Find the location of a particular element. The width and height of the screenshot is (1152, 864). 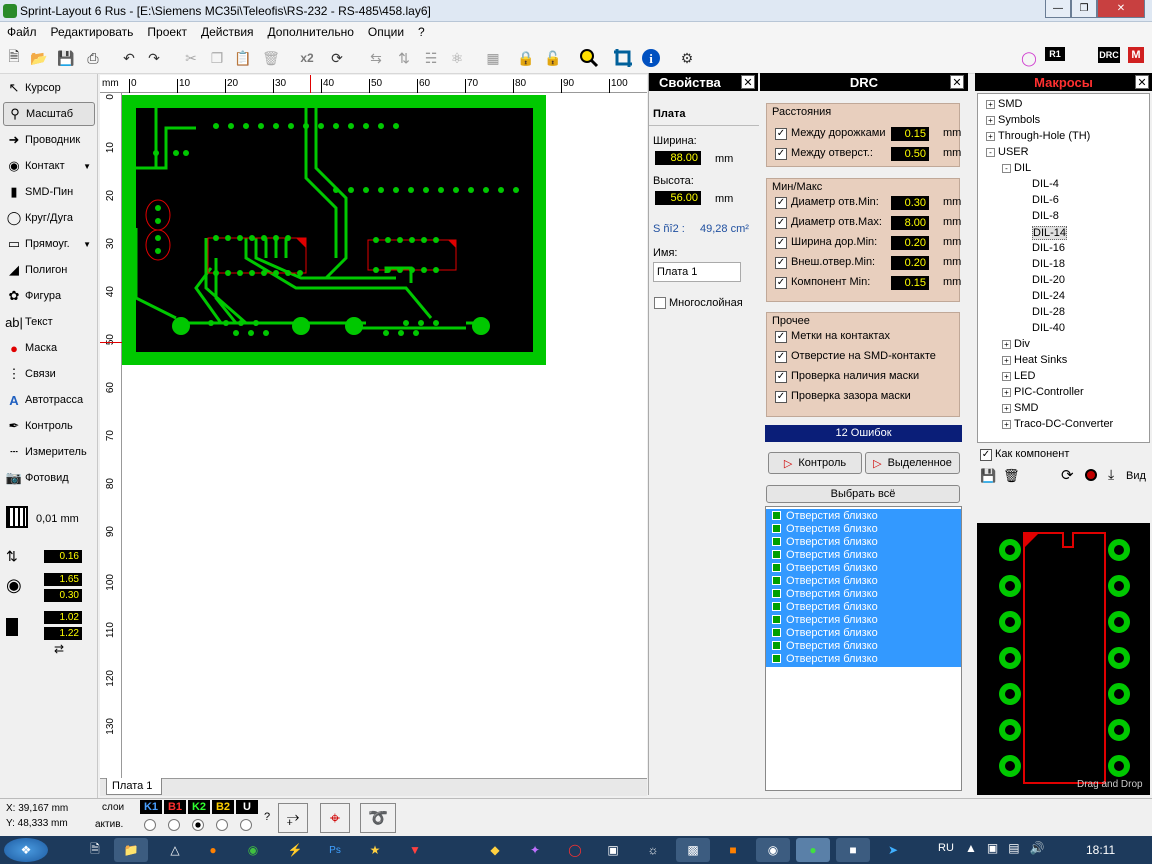

taskbar-sprint-layout: ● is located at coordinates (813, 850).